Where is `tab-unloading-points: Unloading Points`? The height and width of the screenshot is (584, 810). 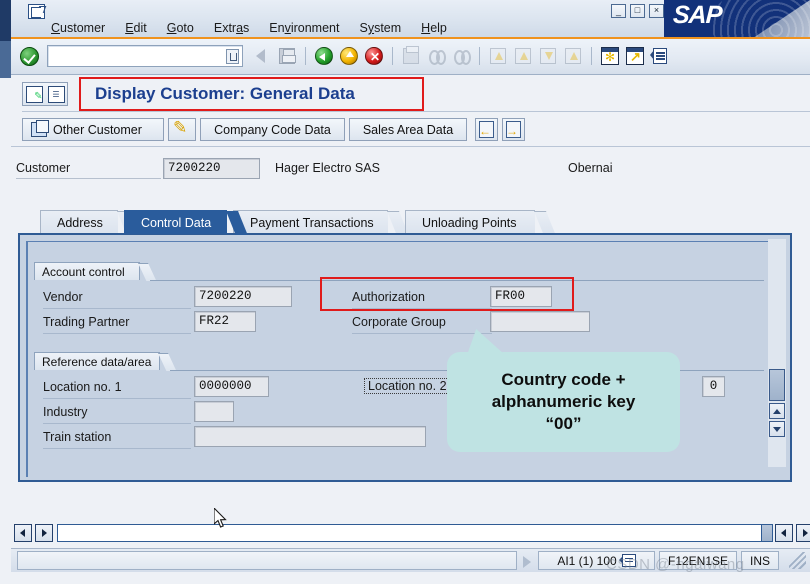 tab-unloading-points: Unloading Points is located at coordinates (480, 222).